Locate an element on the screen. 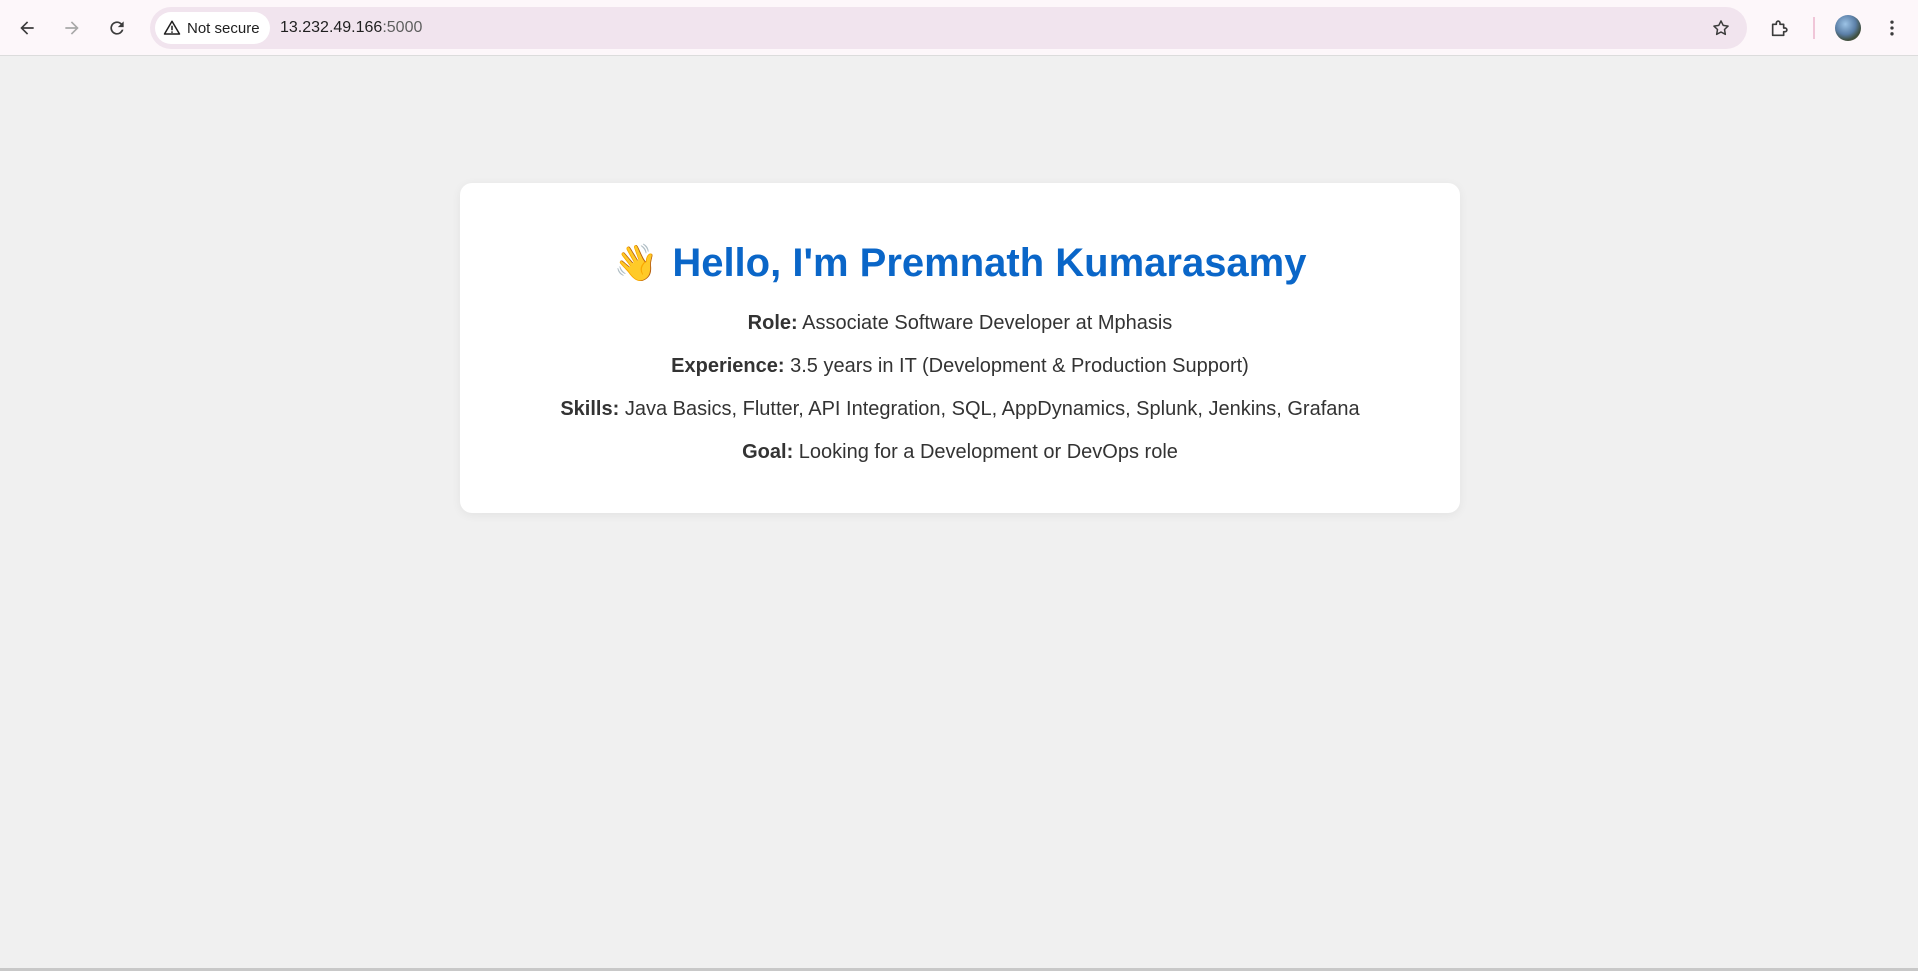 This screenshot has width=1918, height=971. browser-toolbar: Not secure 13.232.49.166:5000 is located at coordinates (959, 28).